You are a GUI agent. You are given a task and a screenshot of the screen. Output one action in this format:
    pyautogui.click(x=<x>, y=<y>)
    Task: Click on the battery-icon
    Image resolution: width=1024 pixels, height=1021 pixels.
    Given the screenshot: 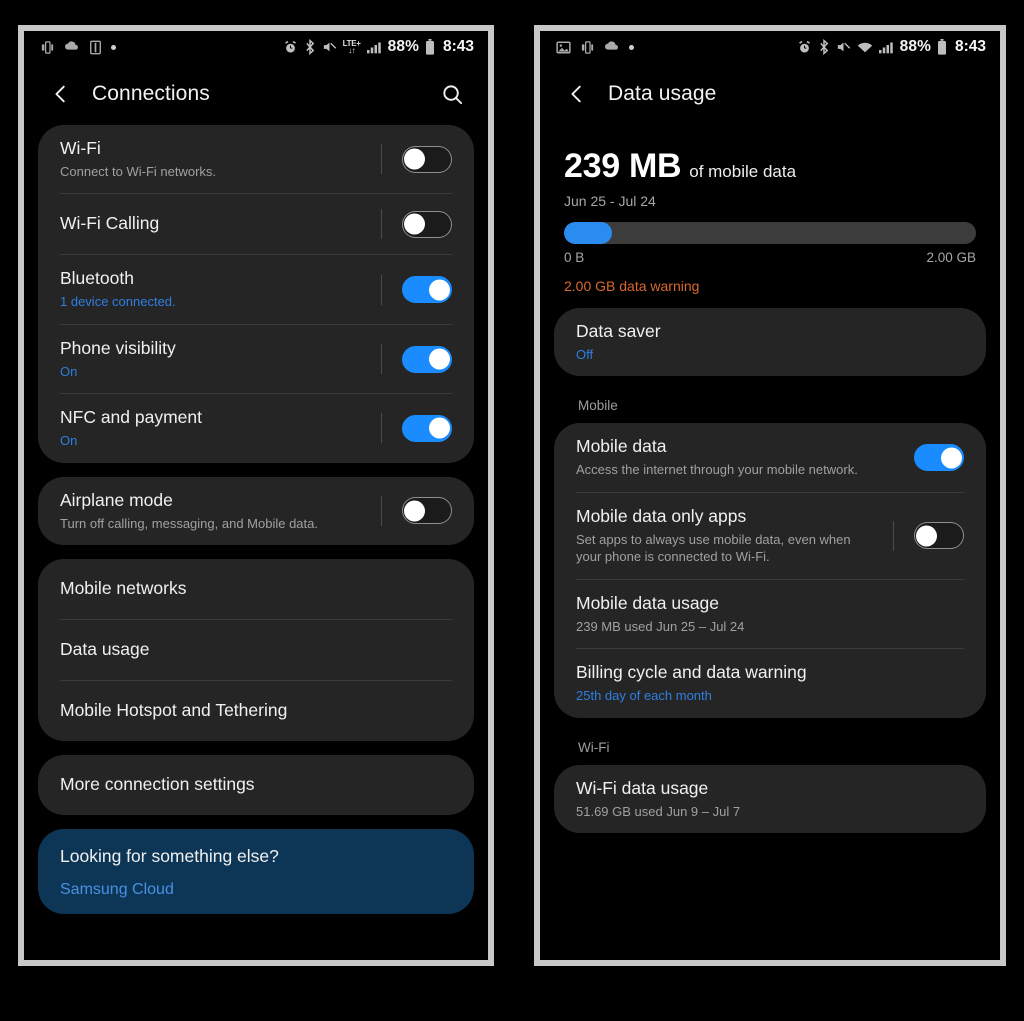 What is the action you would take?
    pyautogui.click(x=942, y=47)
    